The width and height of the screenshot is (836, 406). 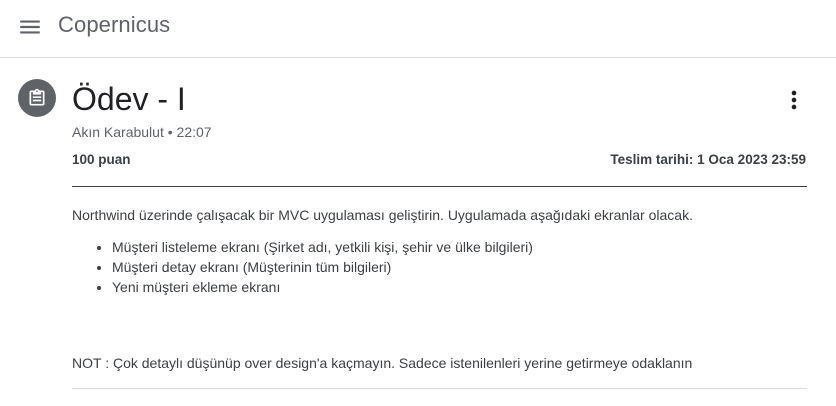 What do you see at coordinates (794, 100) in the screenshot?
I see `more-vert-icon` at bounding box center [794, 100].